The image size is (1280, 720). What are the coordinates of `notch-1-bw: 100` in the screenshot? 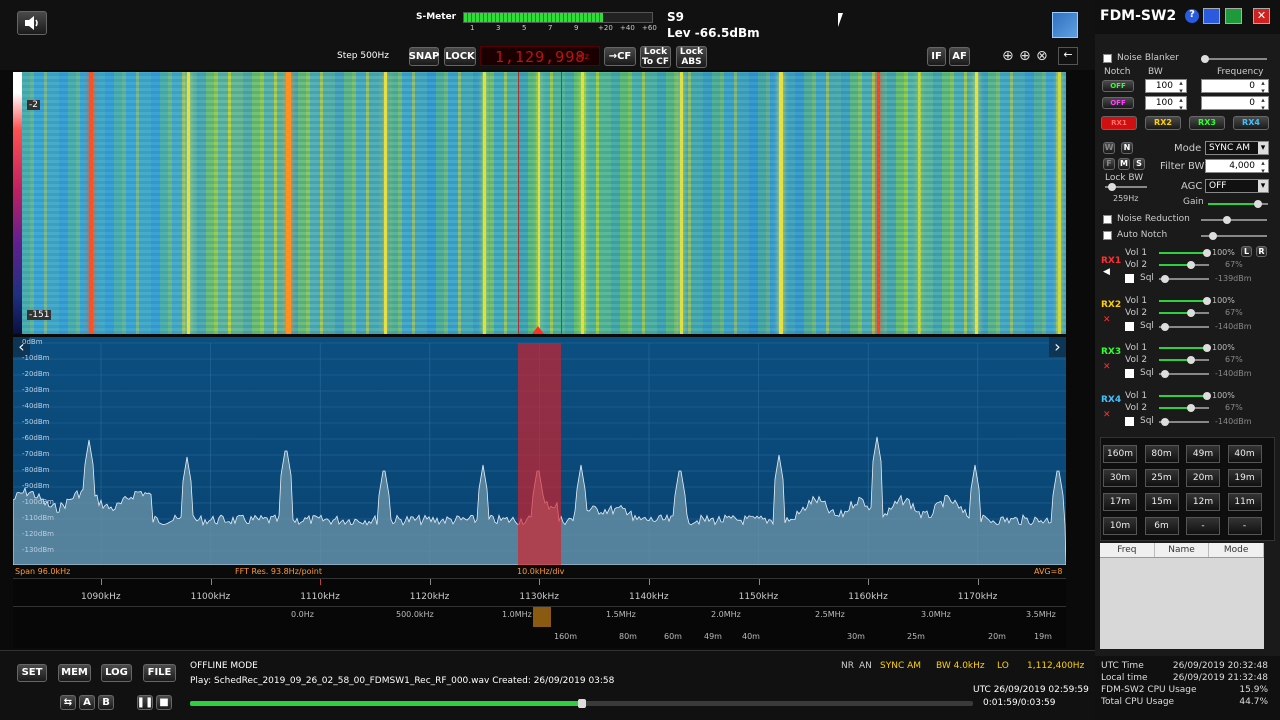 It's located at (1166, 87).